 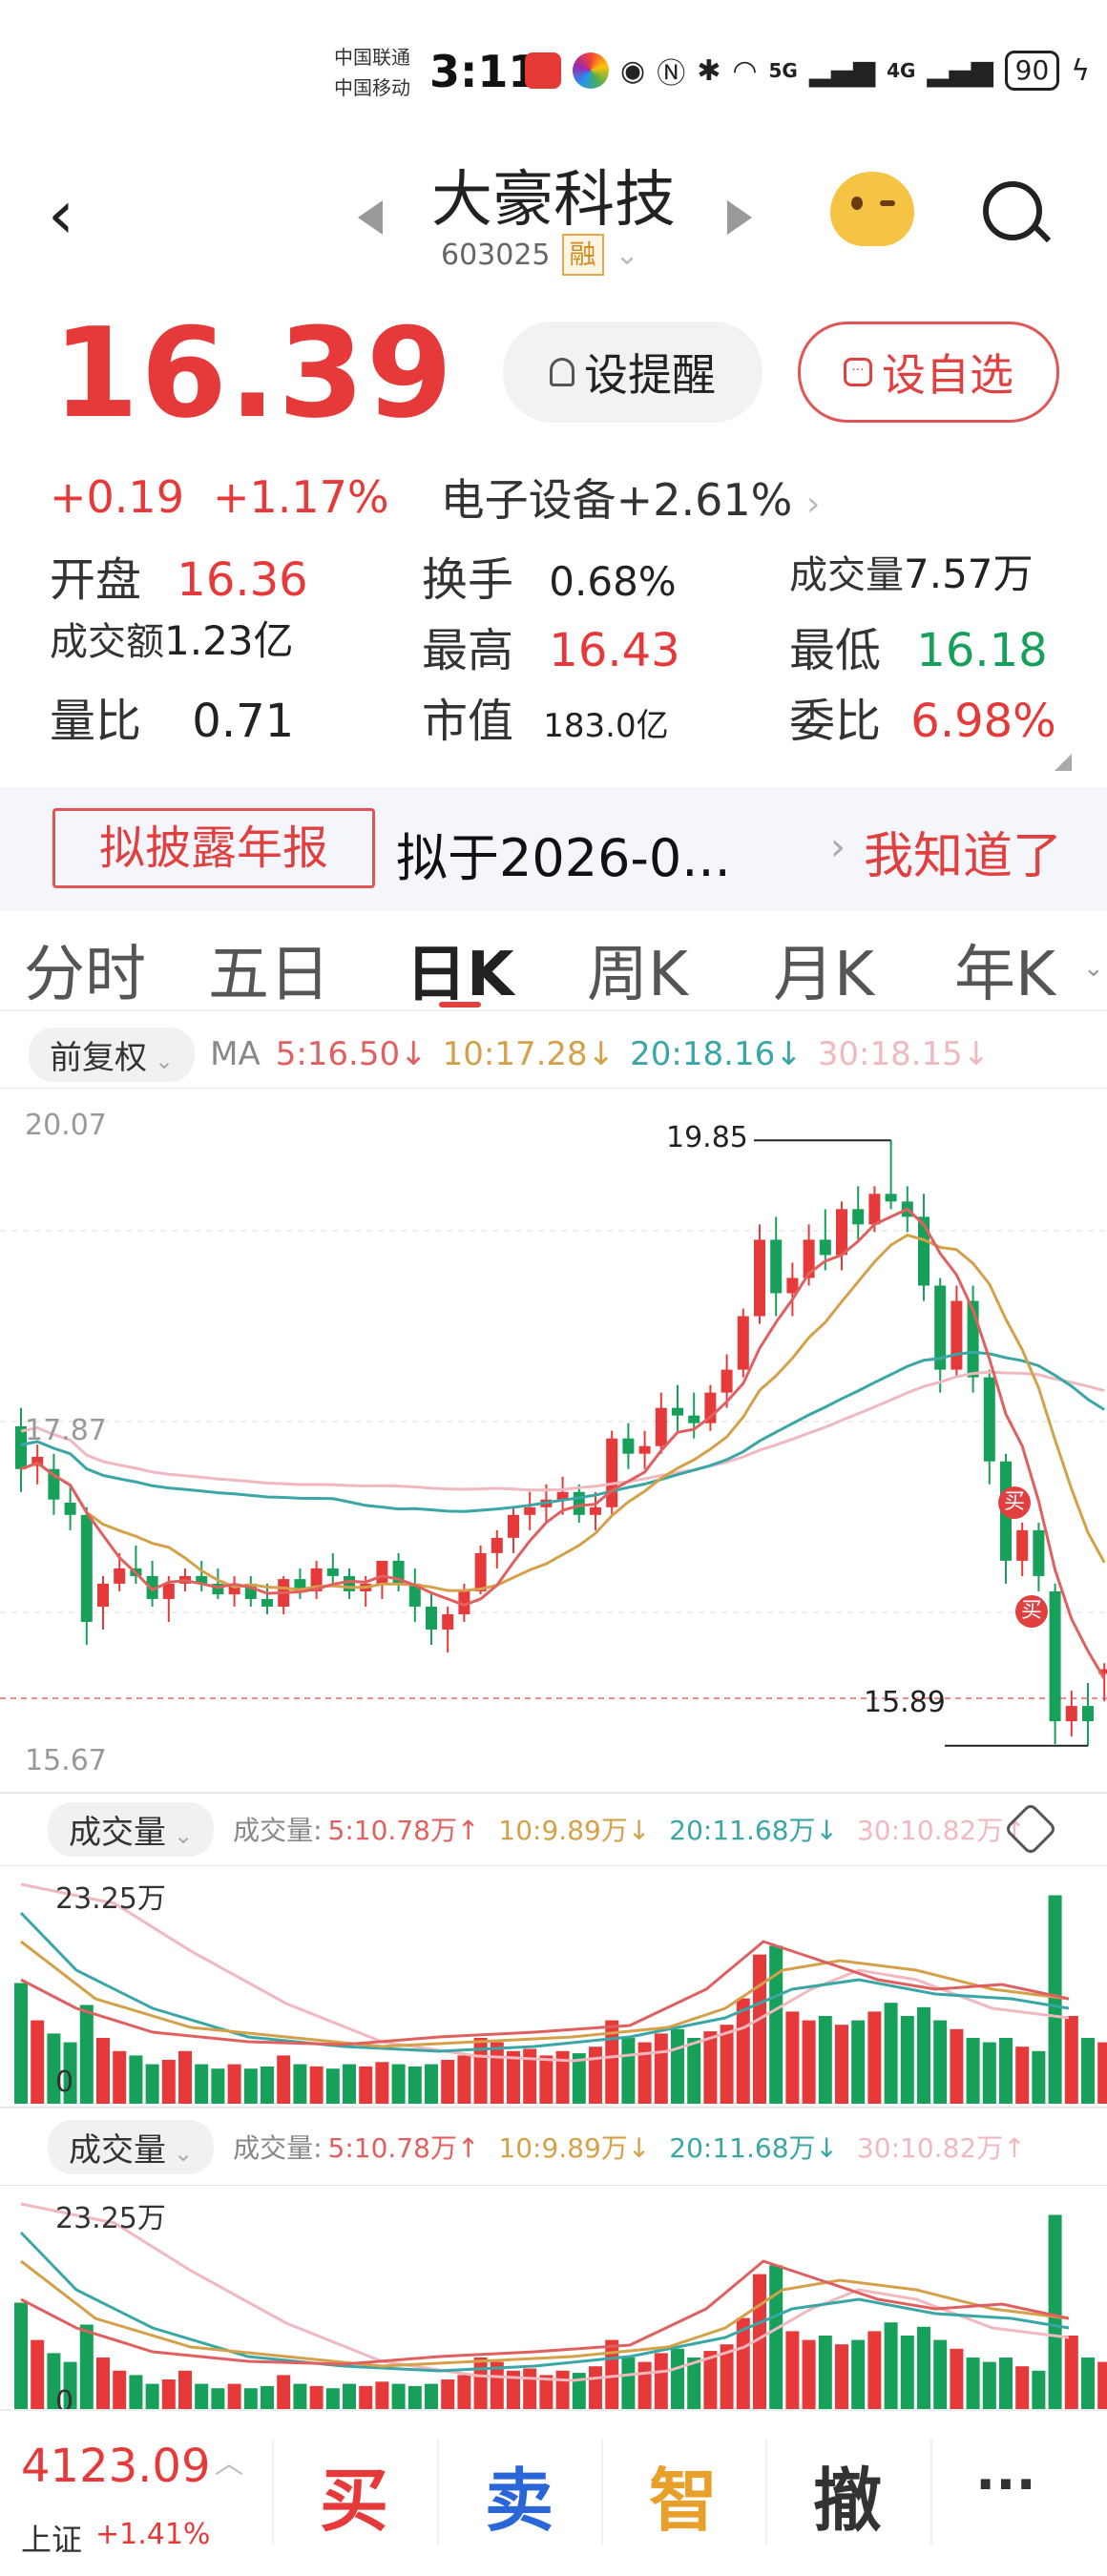 What do you see at coordinates (1013, 210) in the screenshot?
I see `search-icon` at bounding box center [1013, 210].